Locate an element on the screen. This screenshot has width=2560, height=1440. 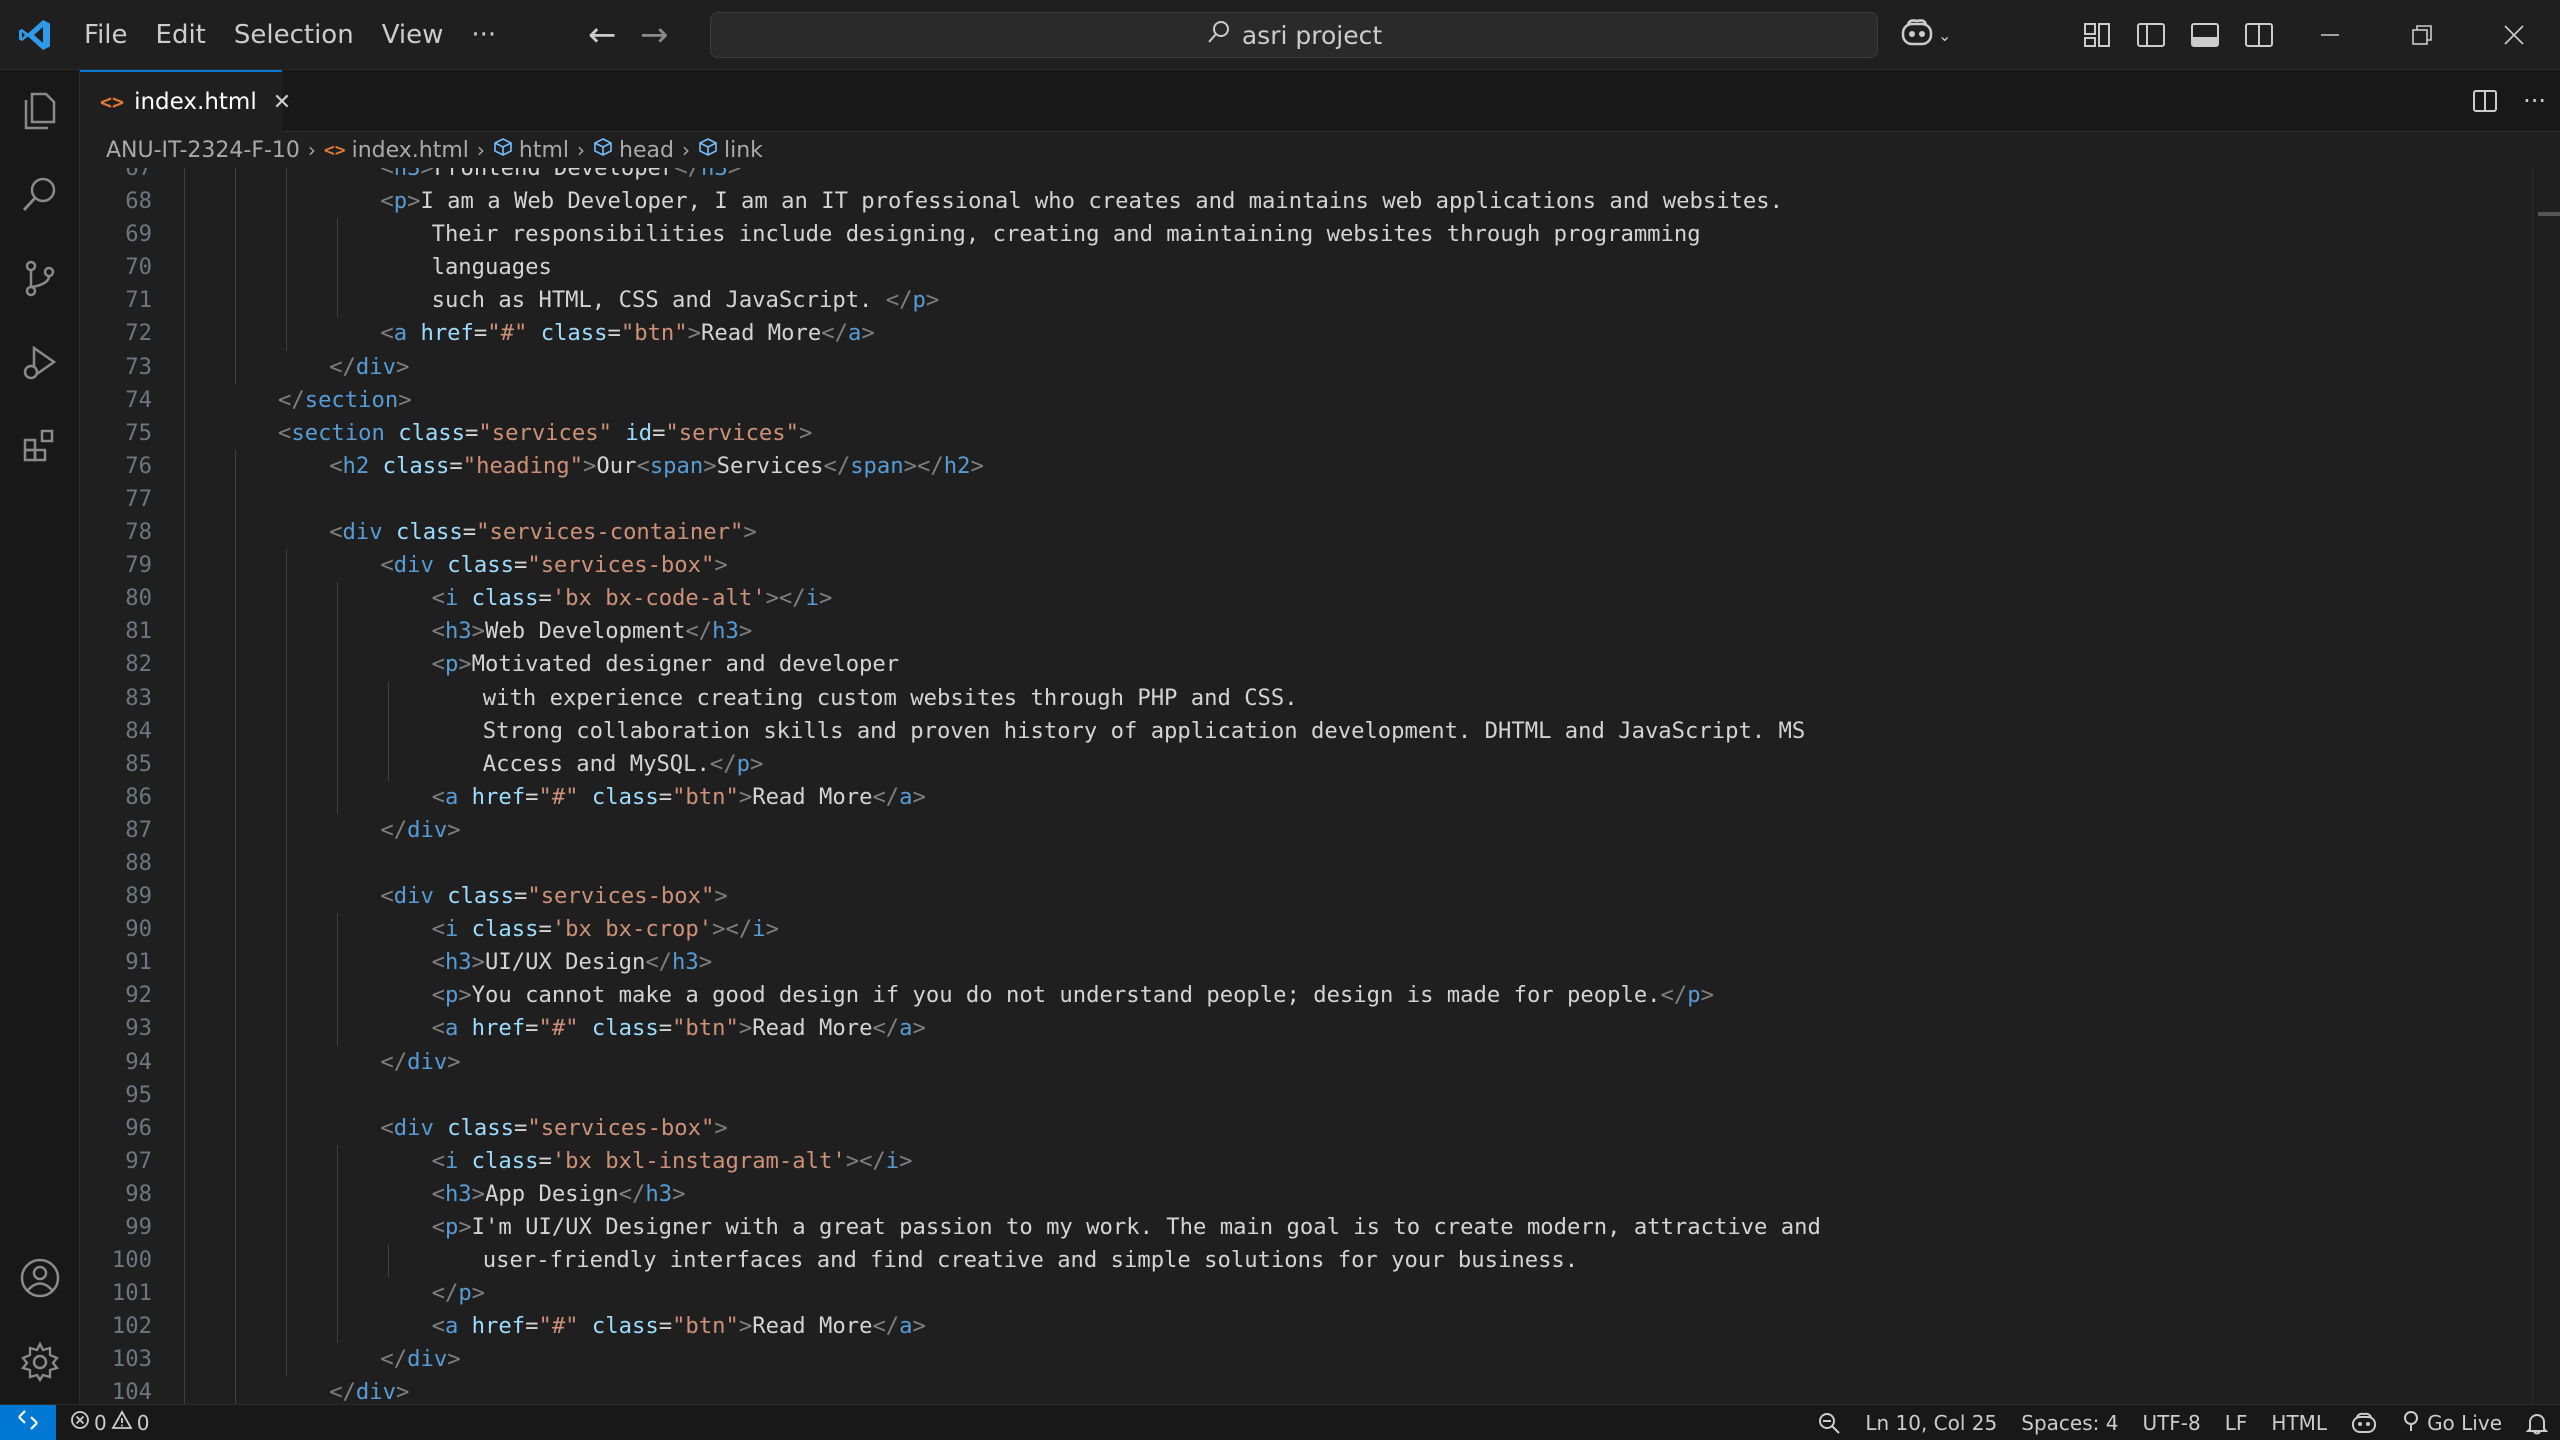
code-line: 96 <div class="services-box"> is located at coordinates (1300, 1128).